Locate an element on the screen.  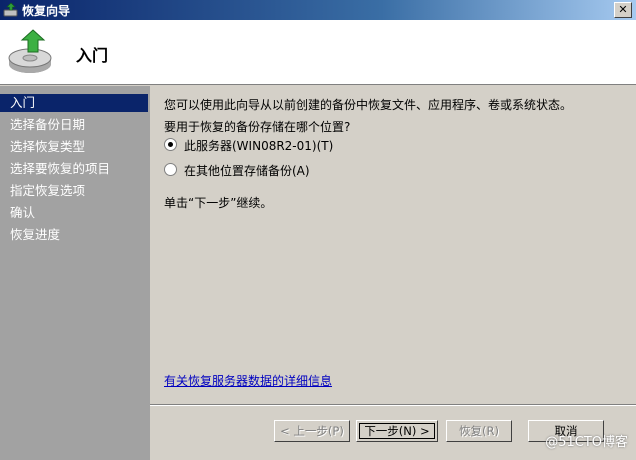
other-location-label: 在其他位置存储备份(A) is located at coordinates (247, 170).